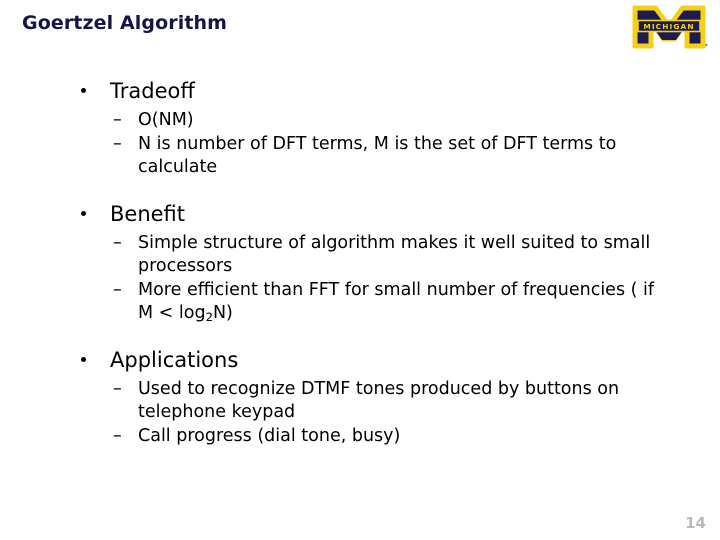 The width and height of the screenshot is (720, 540). What do you see at coordinates (360, 120) in the screenshot?
I see `sub-bullet-item: – O(NM)` at bounding box center [360, 120].